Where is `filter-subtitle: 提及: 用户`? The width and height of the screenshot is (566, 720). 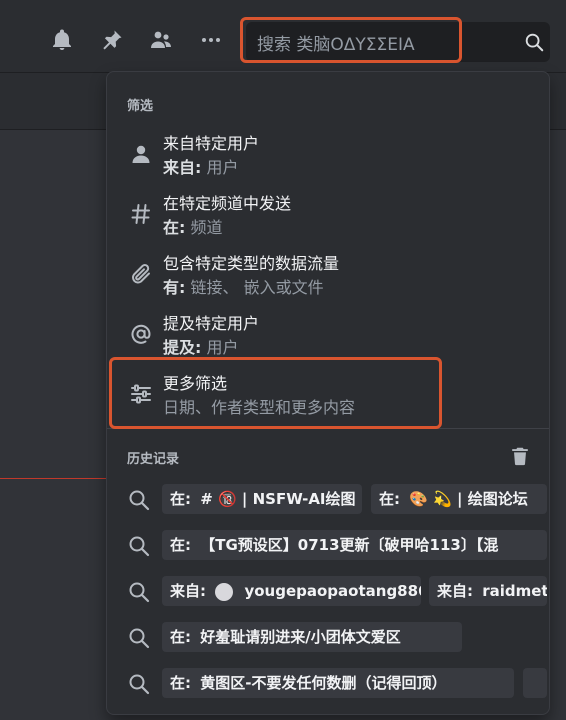 filter-subtitle: 提及: 用户 is located at coordinates (201, 346).